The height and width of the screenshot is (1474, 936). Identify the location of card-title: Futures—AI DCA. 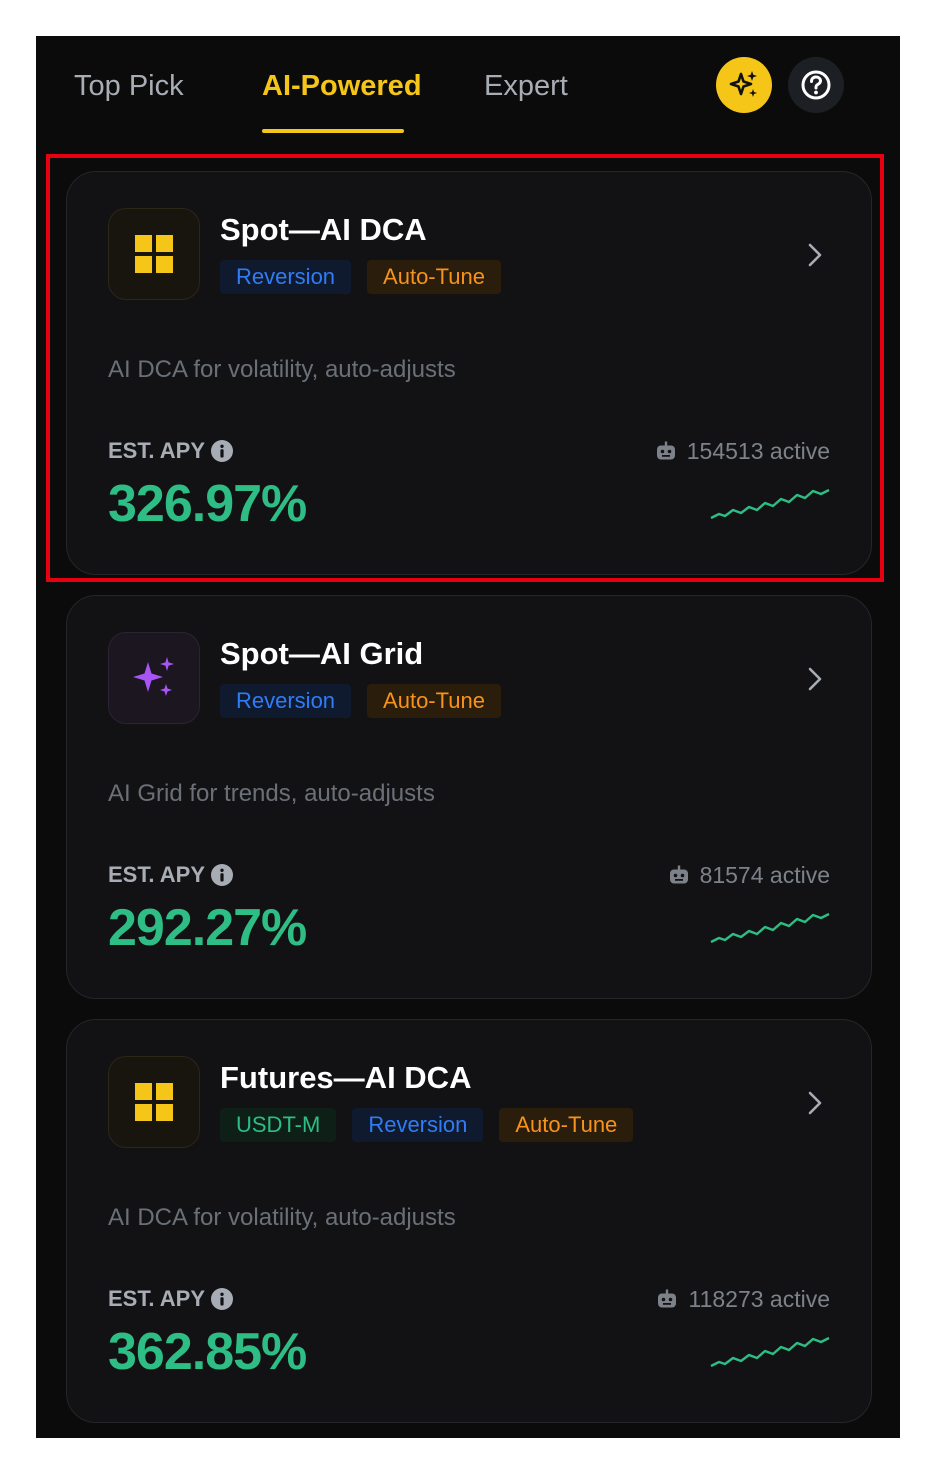
(346, 1077).